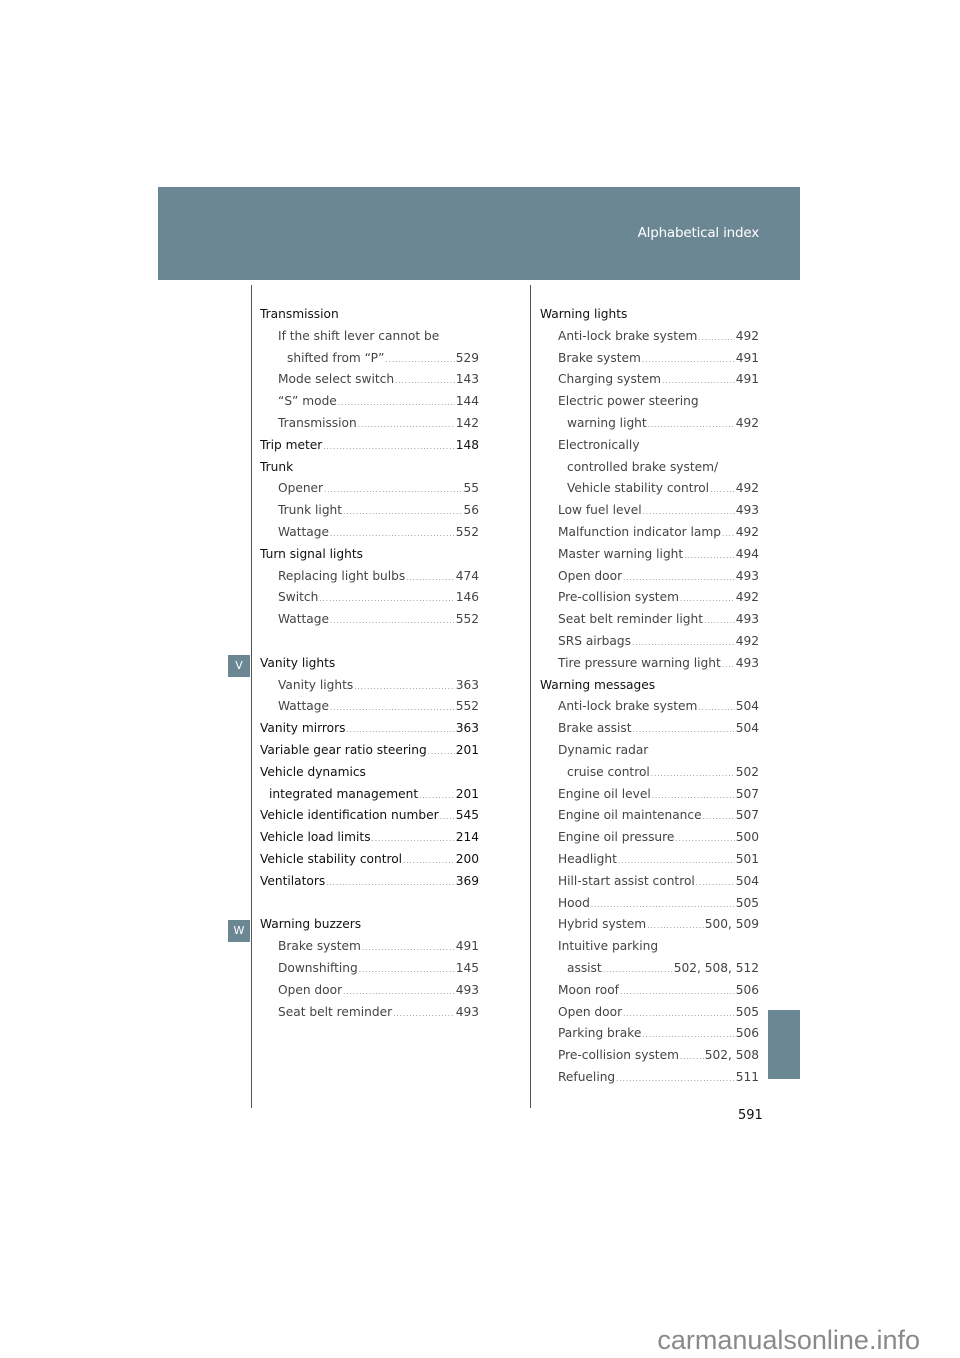 The height and width of the screenshot is (1358, 960). I want to click on index-entry: Pre-collision system 502, 508, so click(649, 1056).